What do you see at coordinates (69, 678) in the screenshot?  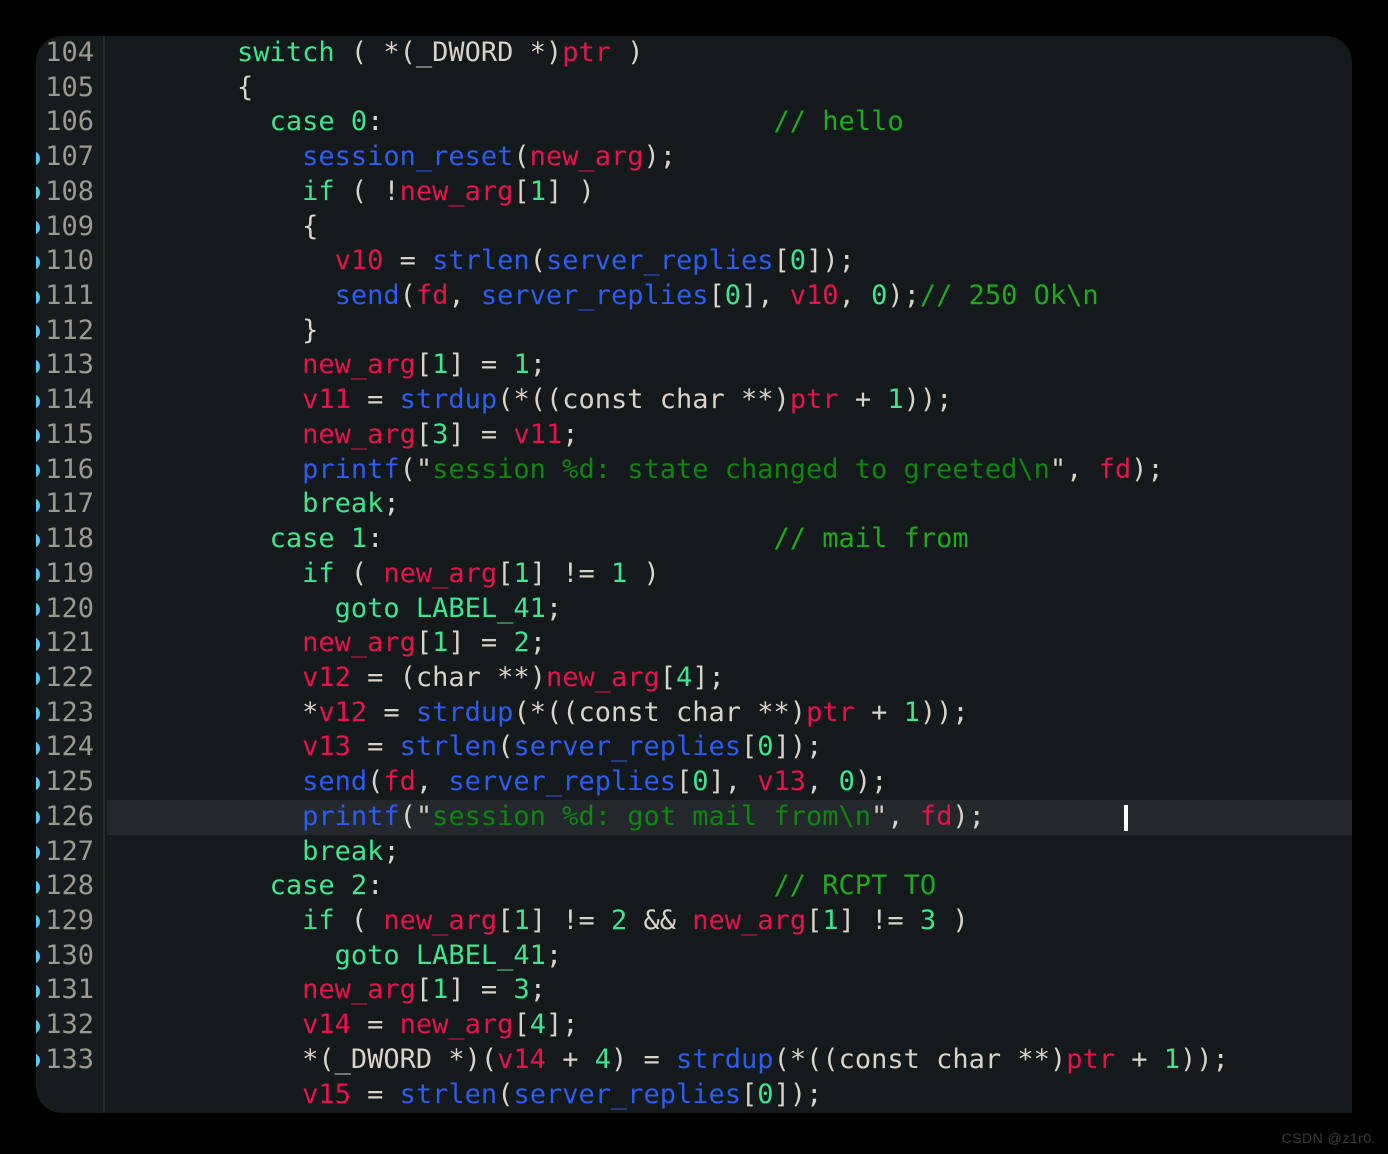 I see `gutter-row: 122` at bounding box center [69, 678].